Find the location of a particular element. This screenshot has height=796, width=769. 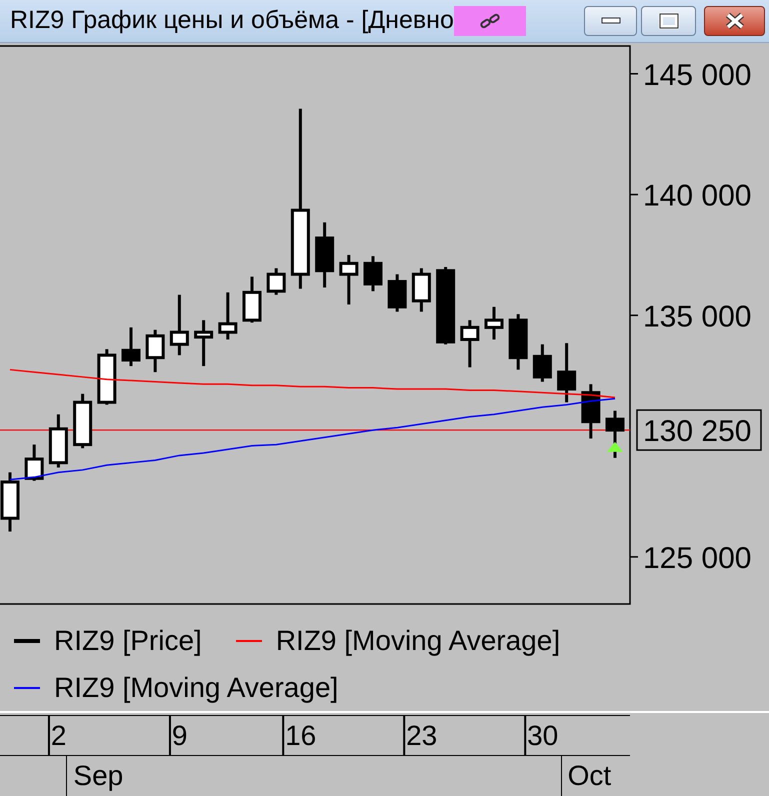

marker-icon is located at coordinates (615, 447).